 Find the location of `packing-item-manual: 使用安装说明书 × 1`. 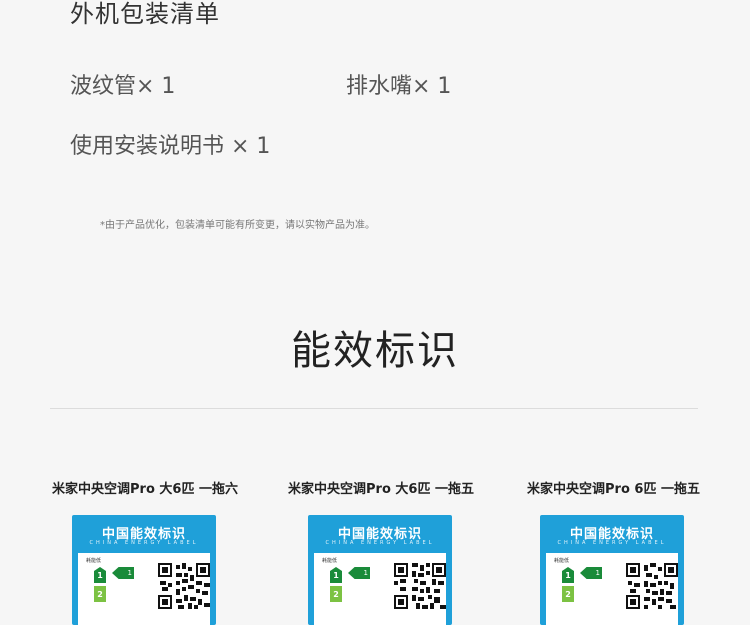

packing-item-manual: 使用安装说明书 × 1 is located at coordinates (170, 146).